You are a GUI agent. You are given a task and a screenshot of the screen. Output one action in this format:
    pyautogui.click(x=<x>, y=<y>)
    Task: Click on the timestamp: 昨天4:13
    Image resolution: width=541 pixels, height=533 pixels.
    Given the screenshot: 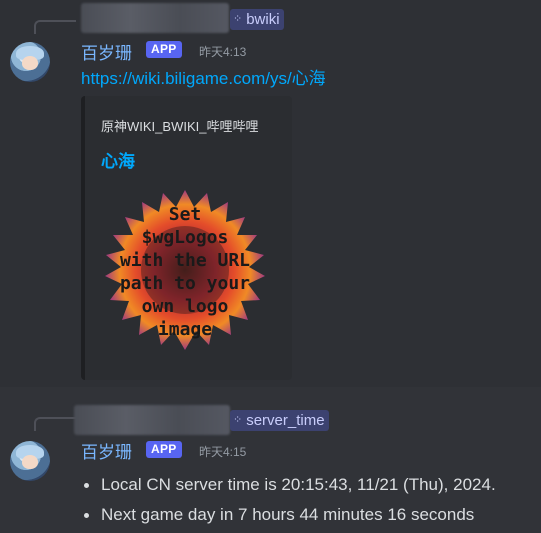 What is the action you would take?
    pyautogui.click(x=222, y=51)
    